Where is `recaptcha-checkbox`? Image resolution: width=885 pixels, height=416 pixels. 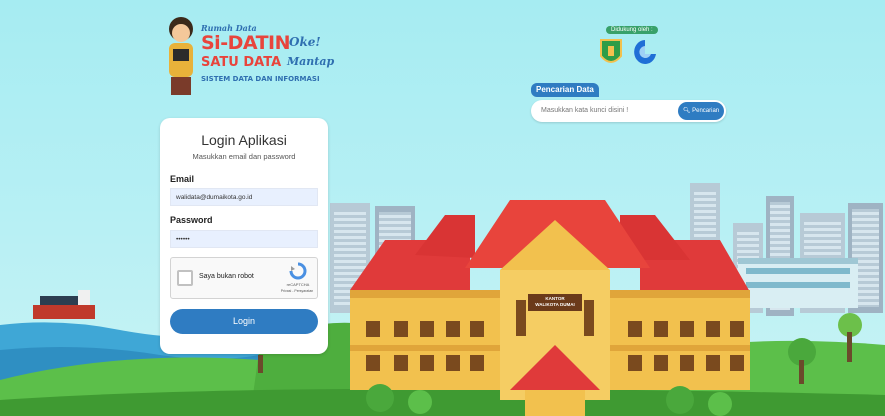
recaptcha-checkbox is located at coordinates (185, 278).